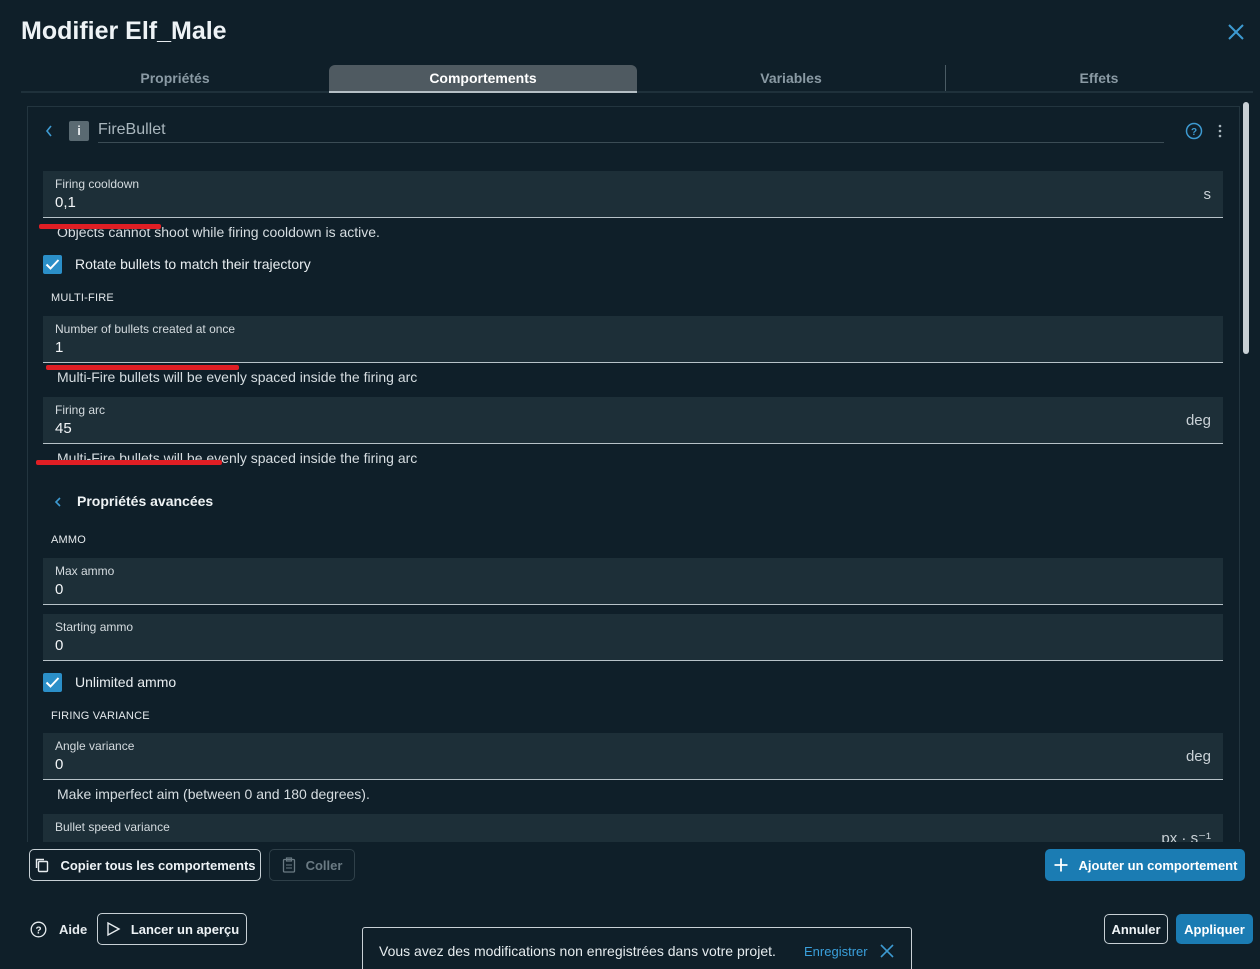 This screenshot has width=1260, height=969. Describe the element at coordinates (633, 828) in the screenshot. I see `bullet-speed-variance-field: Bullet speed variance px · s⁻¹` at that location.